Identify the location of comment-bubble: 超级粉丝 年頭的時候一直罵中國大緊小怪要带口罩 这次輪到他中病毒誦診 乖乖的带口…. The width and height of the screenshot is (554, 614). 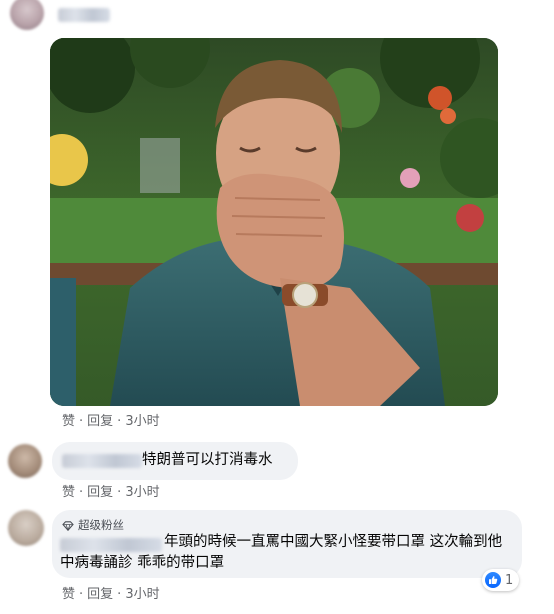
(287, 544).